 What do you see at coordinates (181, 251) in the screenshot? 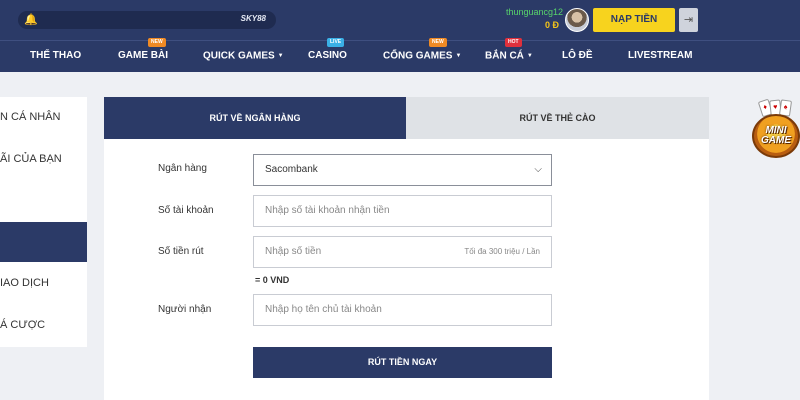
I see `amount-label: Số tiền rút` at bounding box center [181, 251].